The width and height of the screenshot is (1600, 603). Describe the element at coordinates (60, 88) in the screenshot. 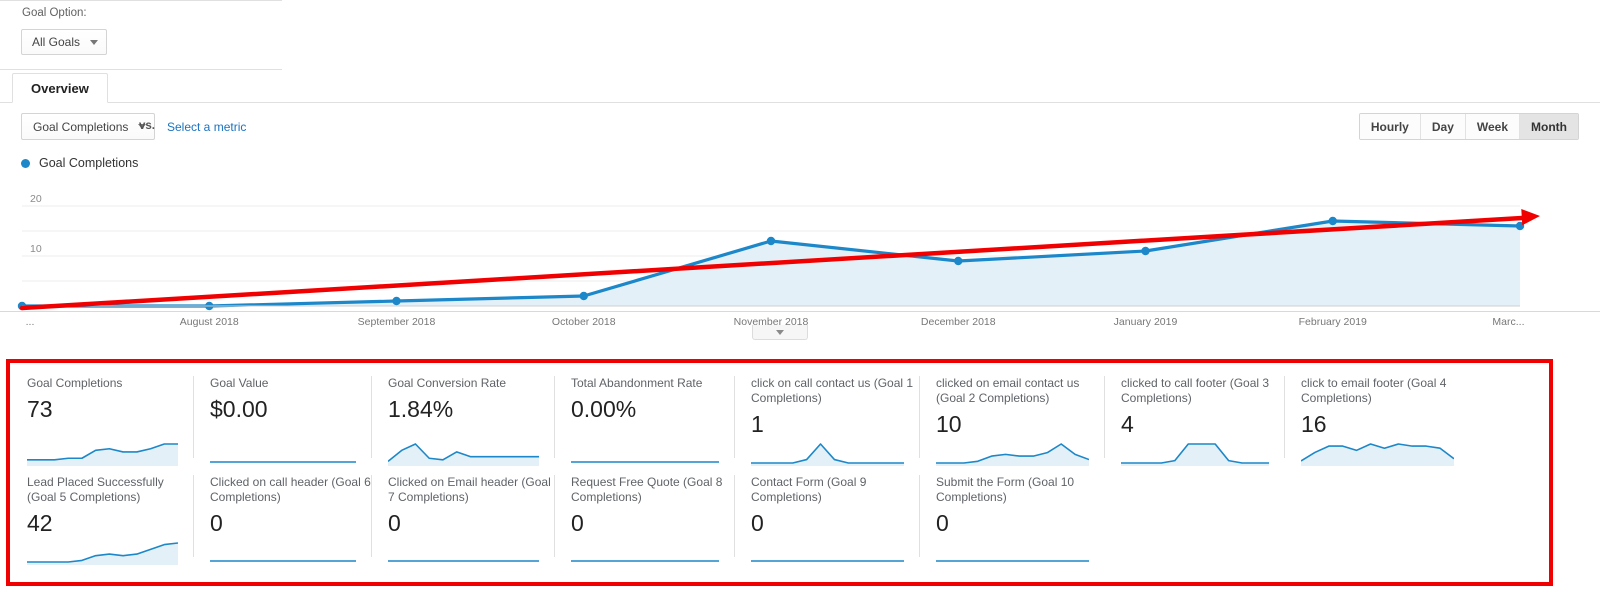

I see `tab-overview: Overview` at that location.